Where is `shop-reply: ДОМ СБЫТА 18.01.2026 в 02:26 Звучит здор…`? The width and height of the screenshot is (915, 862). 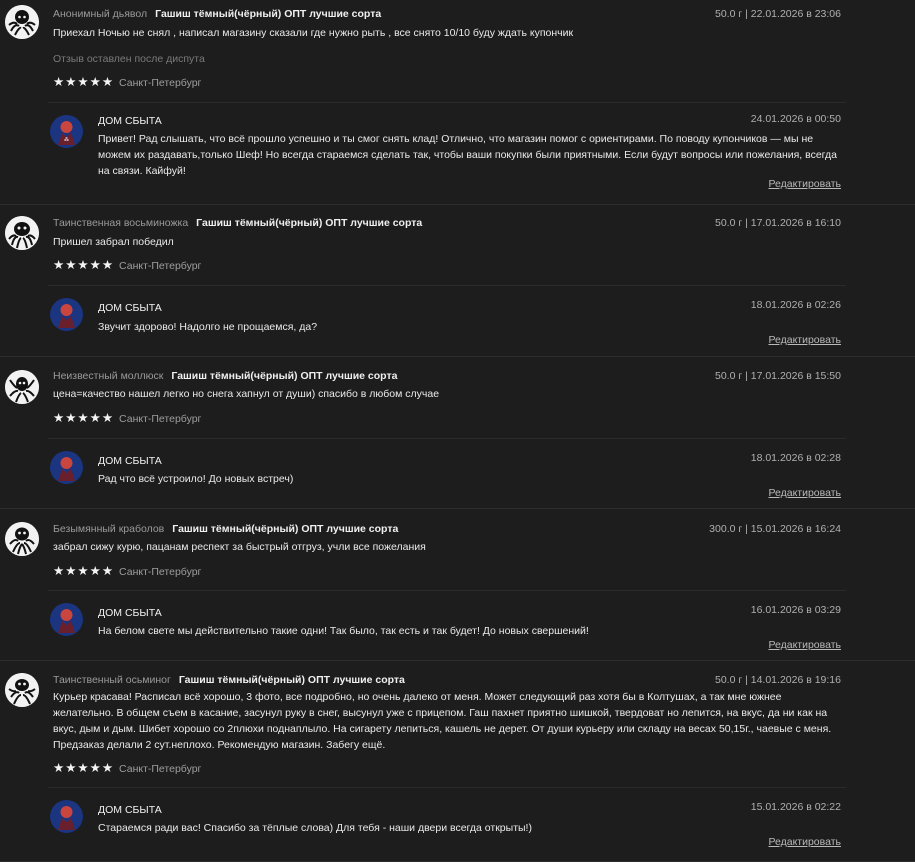 shop-reply: ДОМ СБЫТА 18.01.2026 в 02:26 Звучит здор… is located at coordinates (447, 318).